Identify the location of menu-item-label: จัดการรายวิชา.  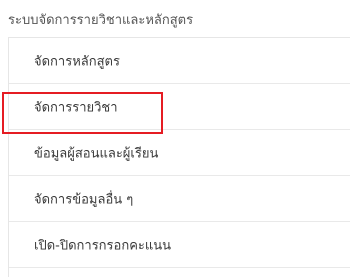
(76, 107).